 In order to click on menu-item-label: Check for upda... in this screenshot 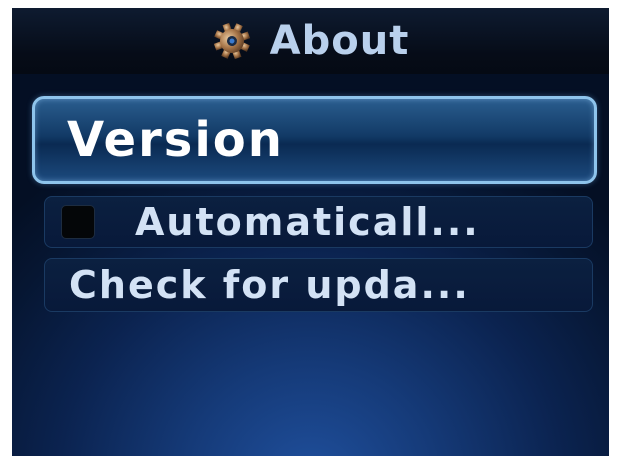, I will do `click(269, 285)`.